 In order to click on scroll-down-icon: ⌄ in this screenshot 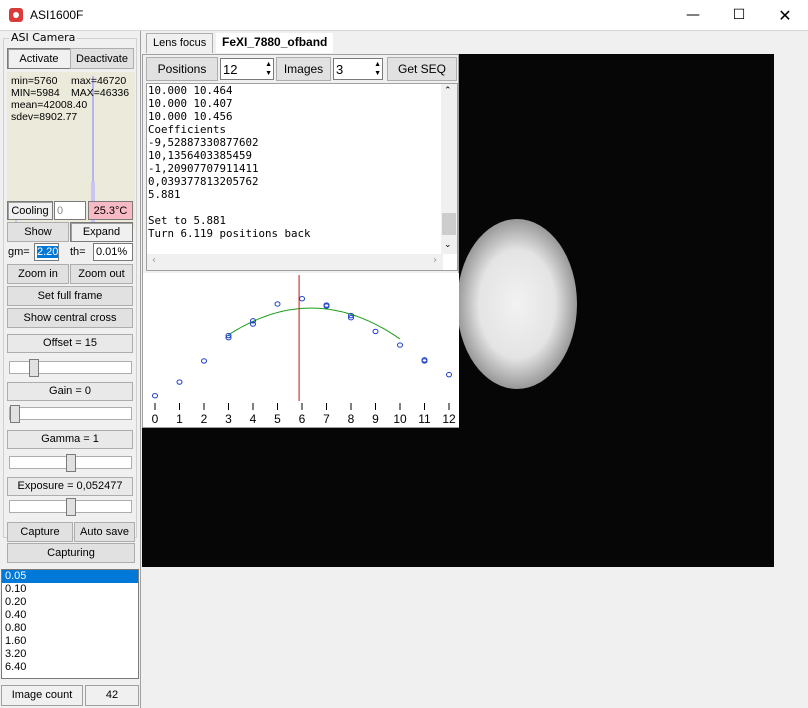, I will do `click(448, 245)`.